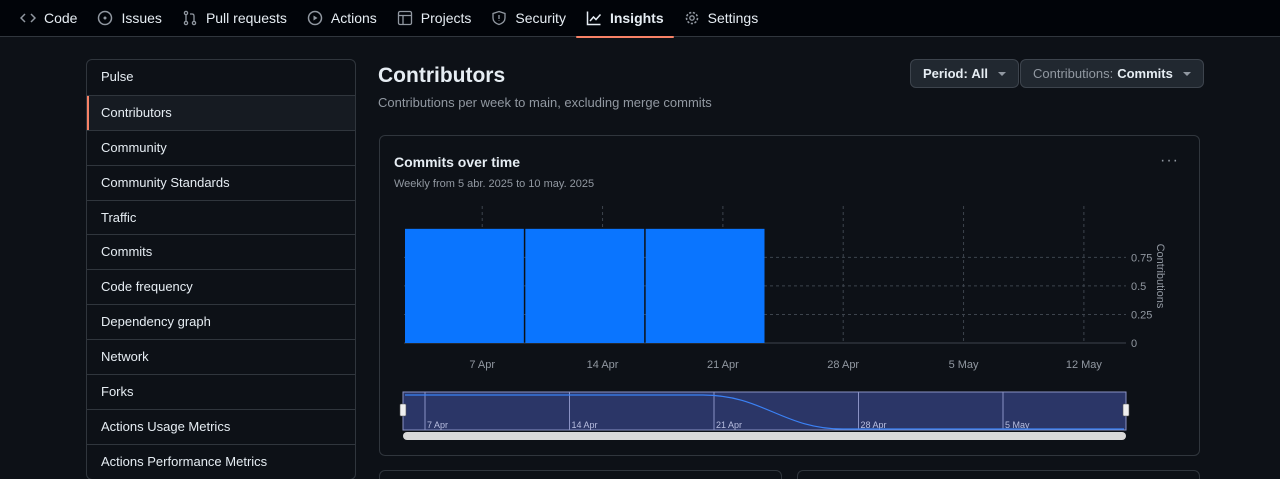 Image resolution: width=1280 pixels, height=479 pixels. I want to click on sidebar-item-forks: Forks, so click(221, 391).